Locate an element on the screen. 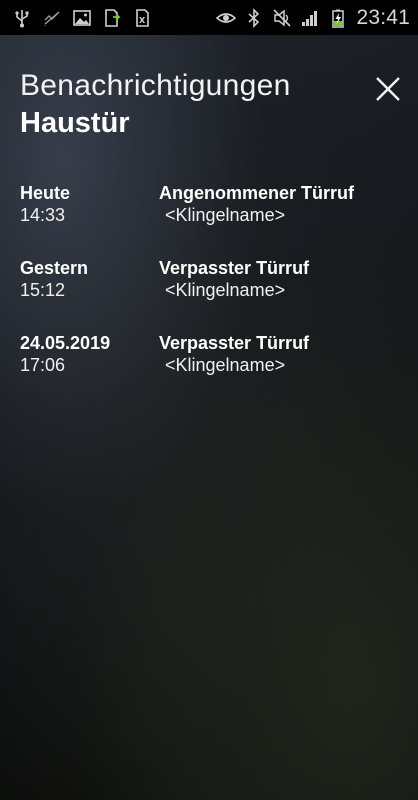  status-bar-system: 23:41 is located at coordinates (313, 18).